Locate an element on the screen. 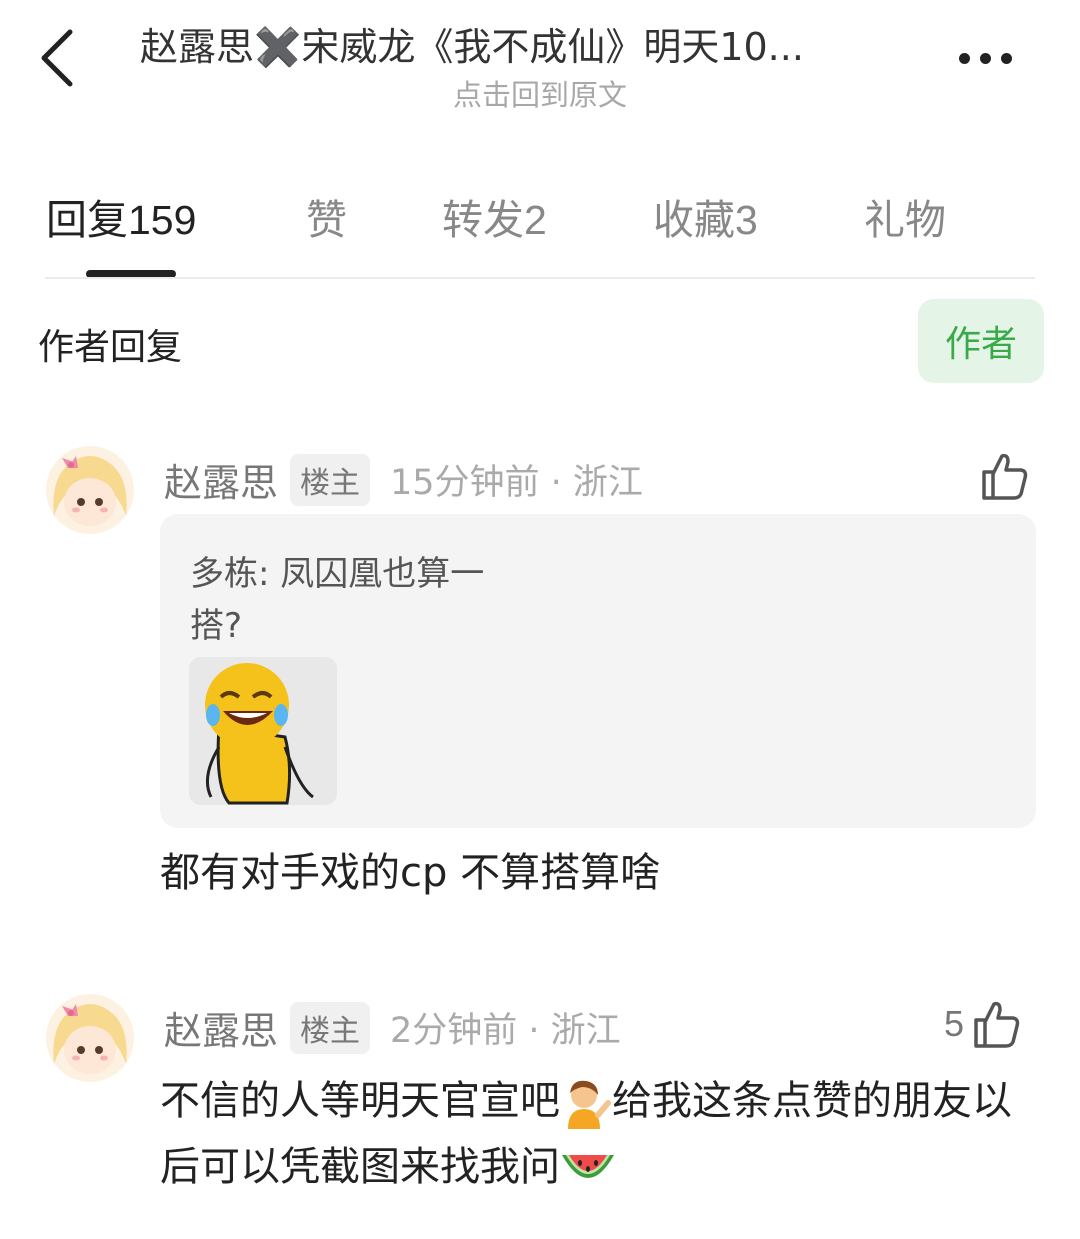 This screenshot has width=1080, height=1239. comment-text: 都有对手戏的cp 不算搭算啥 is located at coordinates (410, 873).